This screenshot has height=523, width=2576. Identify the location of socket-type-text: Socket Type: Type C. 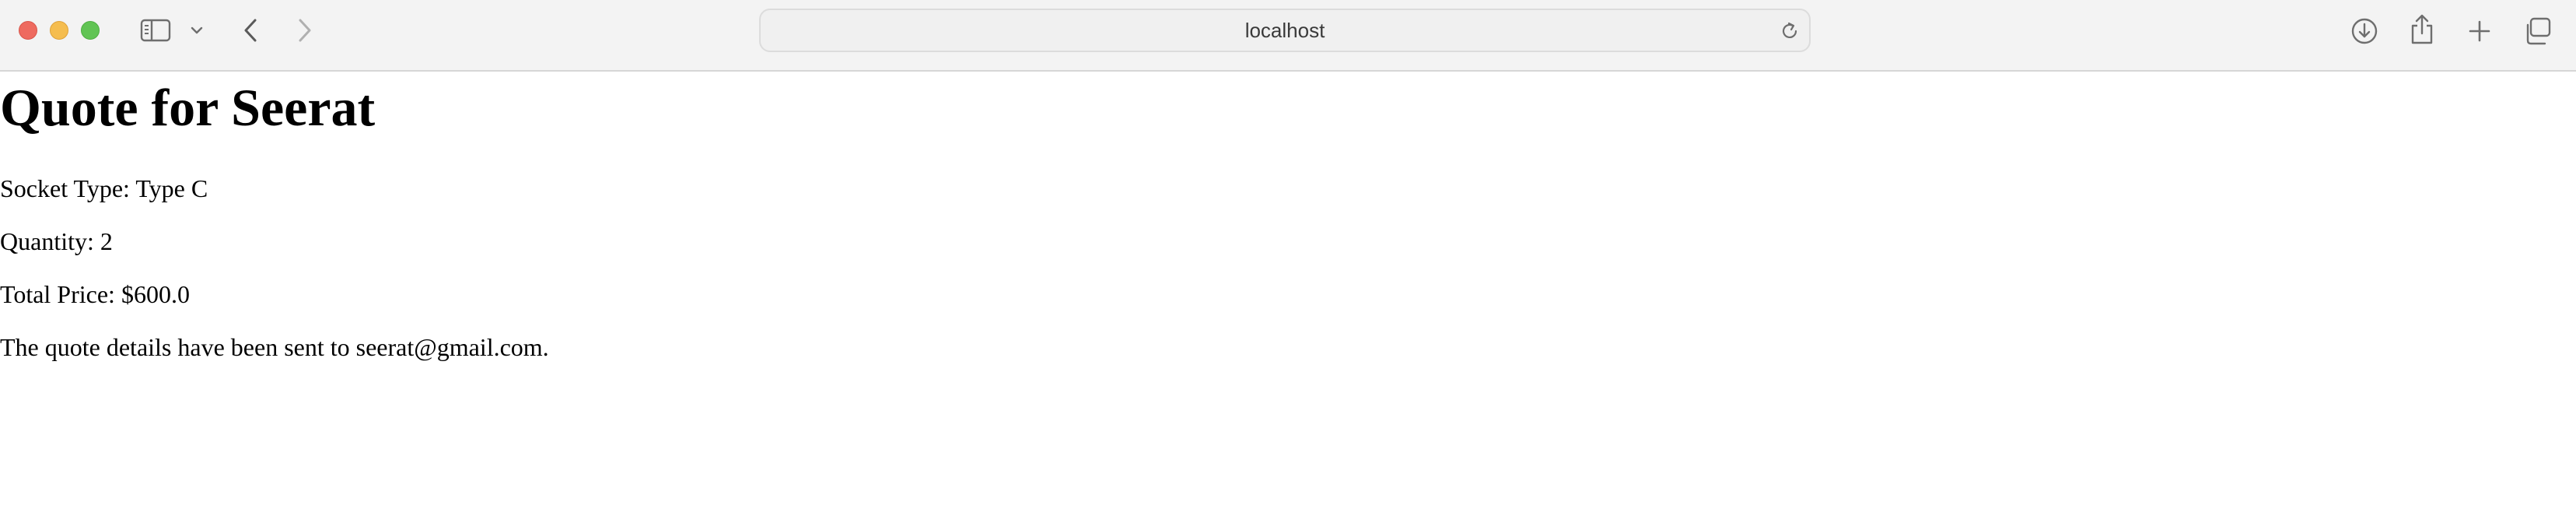
(104, 188).